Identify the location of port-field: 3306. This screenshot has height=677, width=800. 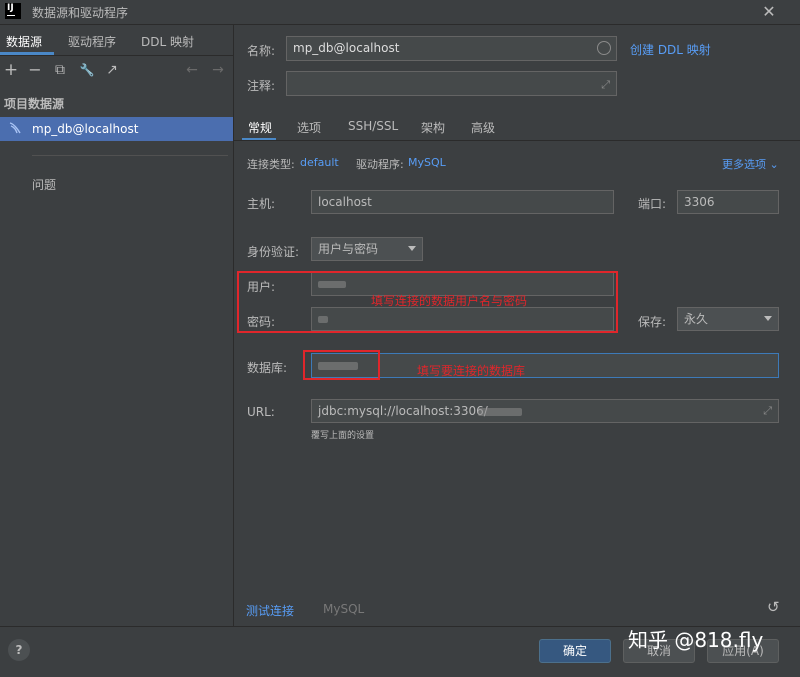
(728, 202).